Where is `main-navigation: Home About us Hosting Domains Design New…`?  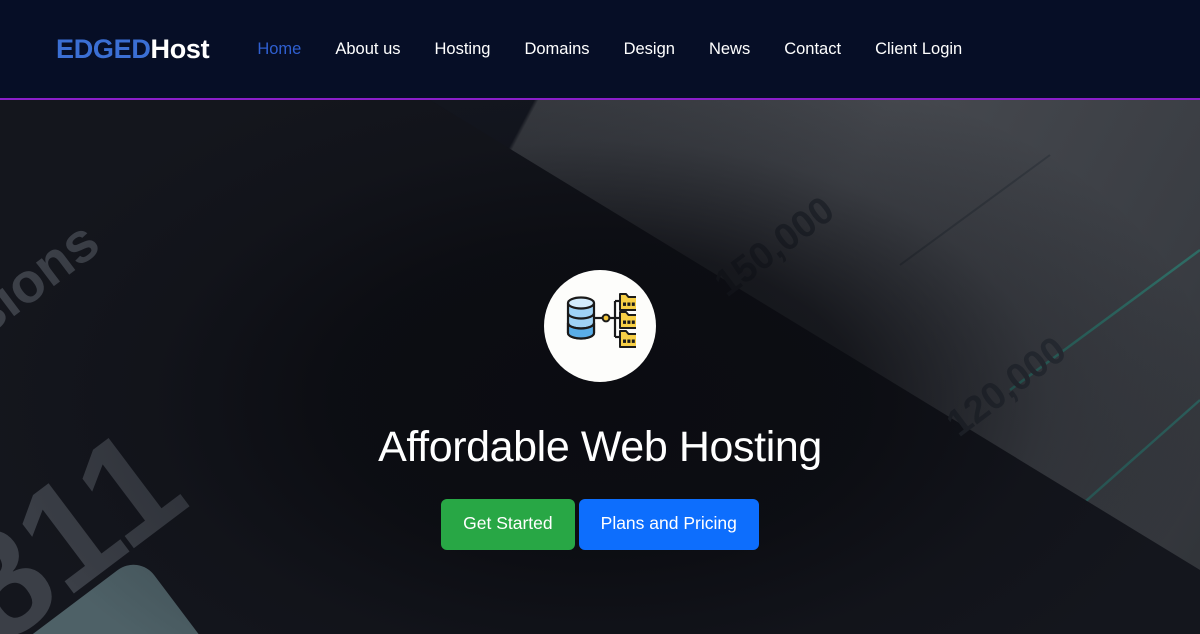
main-navigation: Home About us Hosting Domains Design New… is located at coordinates (609, 49).